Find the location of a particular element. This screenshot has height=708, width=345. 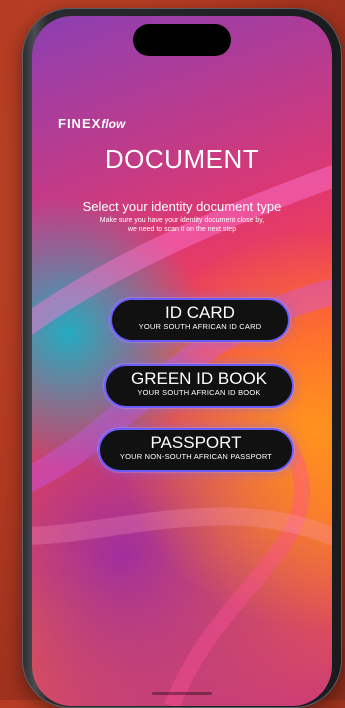

passport-button: PASSPORT YOUR NON-SOUTH AFRICAN PASSPORT is located at coordinates (196, 450).